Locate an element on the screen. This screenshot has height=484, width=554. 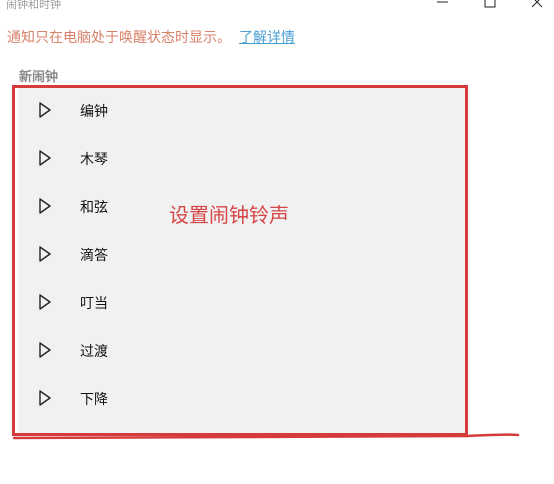
sound-option-bianzhong: 编钟 is located at coordinates (239, 111).